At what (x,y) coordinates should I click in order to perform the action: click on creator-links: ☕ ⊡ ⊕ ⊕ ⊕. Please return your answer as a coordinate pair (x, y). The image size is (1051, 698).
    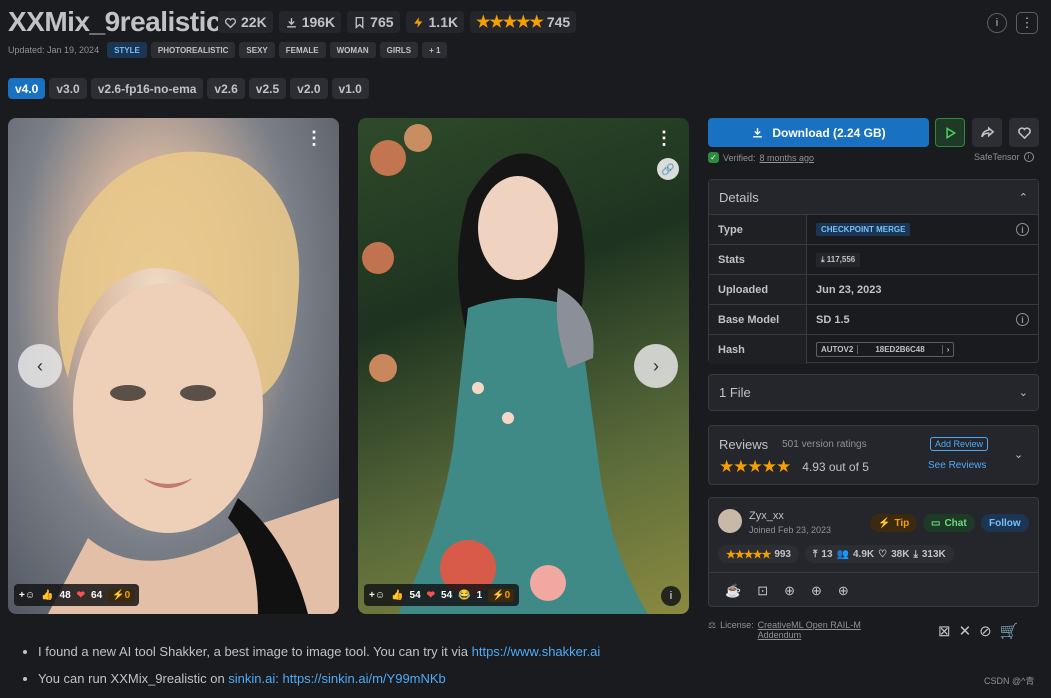
    Looking at the image, I should click on (787, 591).